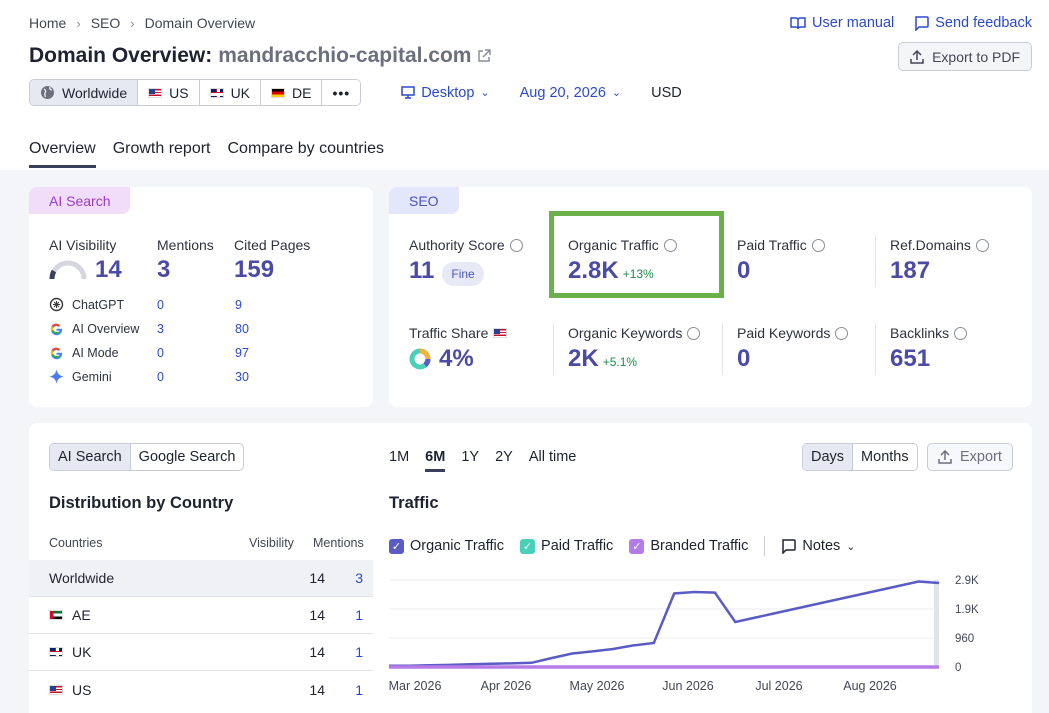 The image size is (1049, 713). I want to click on ai-source-cited: 97, so click(242, 353).